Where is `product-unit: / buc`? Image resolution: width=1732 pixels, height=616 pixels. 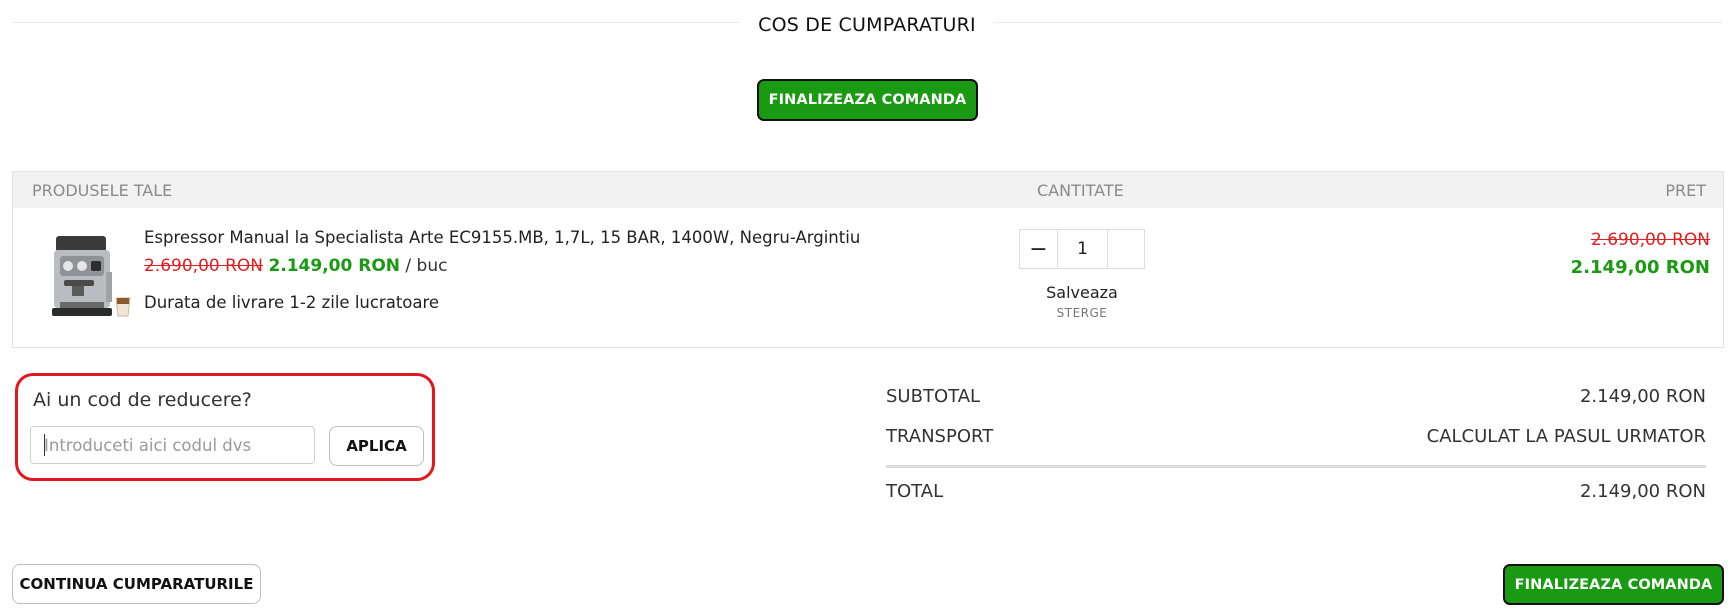
product-unit: / buc is located at coordinates (426, 266).